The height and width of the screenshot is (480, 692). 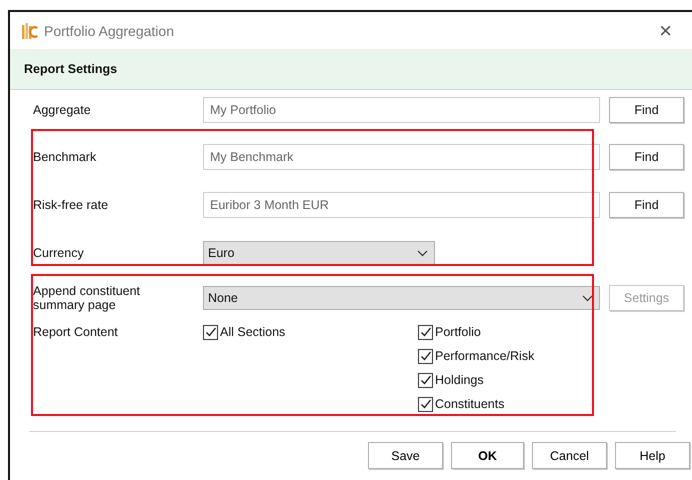 I want to click on dialog-button: Save, so click(x=405, y=455).